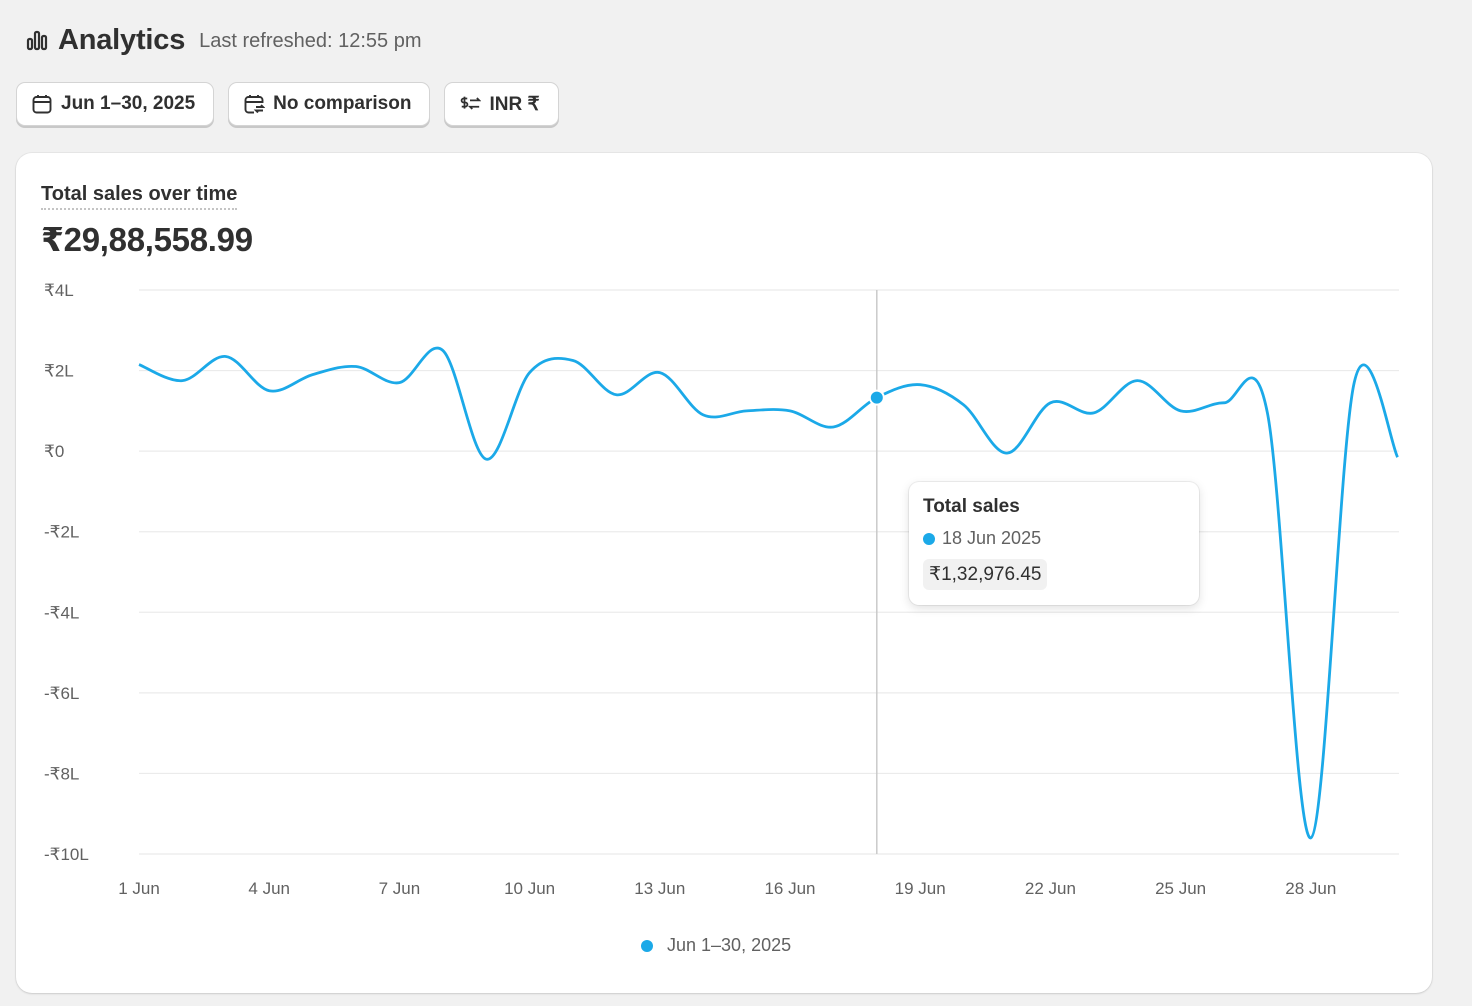 The image size is (1472, 1006). What do you see at coordinates (128, 103) in the screenshot?
I see `date-range-label: Jun 1–30, 2025` at bounding box center [128, 103].